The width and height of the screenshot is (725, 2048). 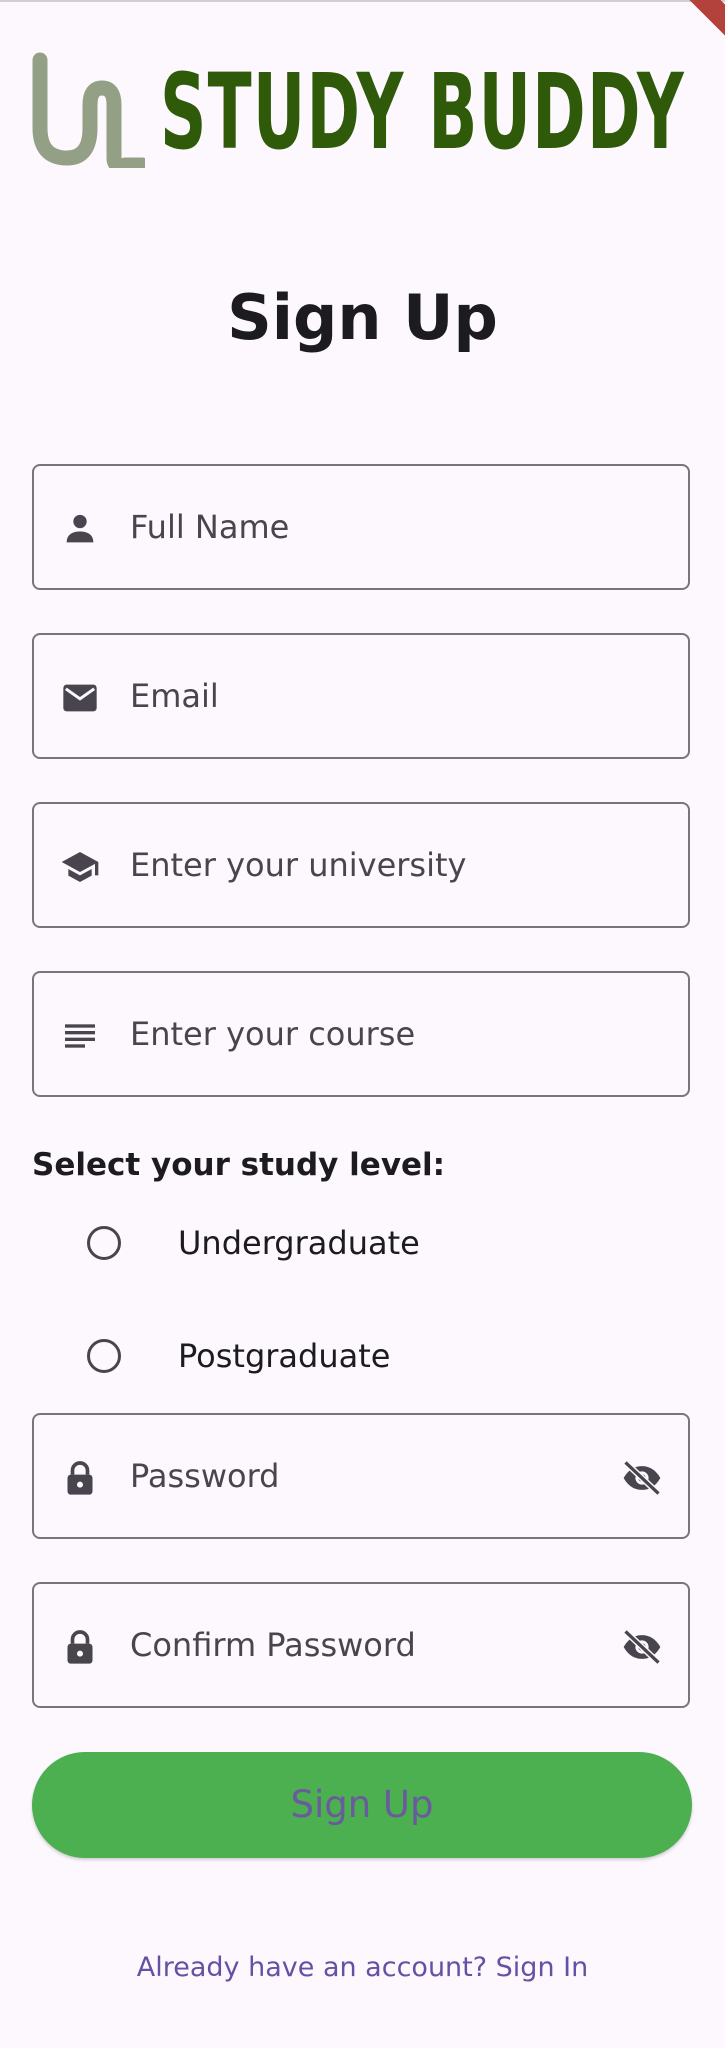 What do you see at coordinates (239, 1165) in the screenshot?
I see `study-level-label: Select your study level:` at bounding box center [239, 1165].